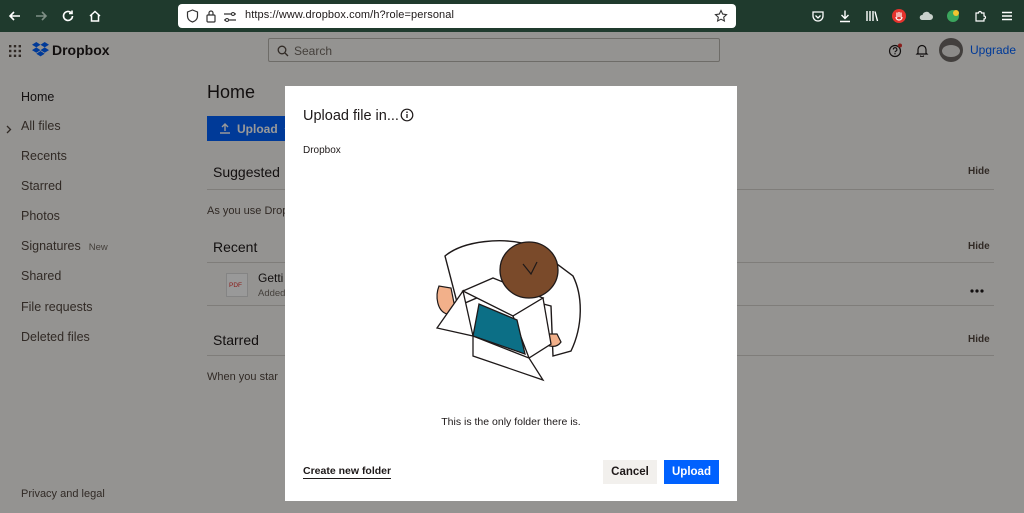 This screenshot has width=1024, height=513. What do you see at coordinates (872, 16) in the screenshot?
I see `library-icon` at bounding box center [872, 16].